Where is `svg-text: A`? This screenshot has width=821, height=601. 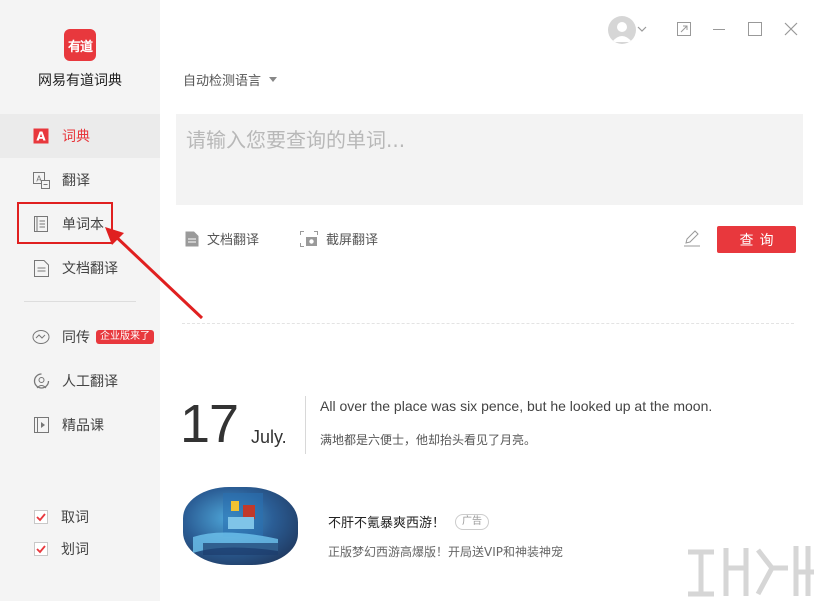
svg-text: A is located at coordinates (41, 137).